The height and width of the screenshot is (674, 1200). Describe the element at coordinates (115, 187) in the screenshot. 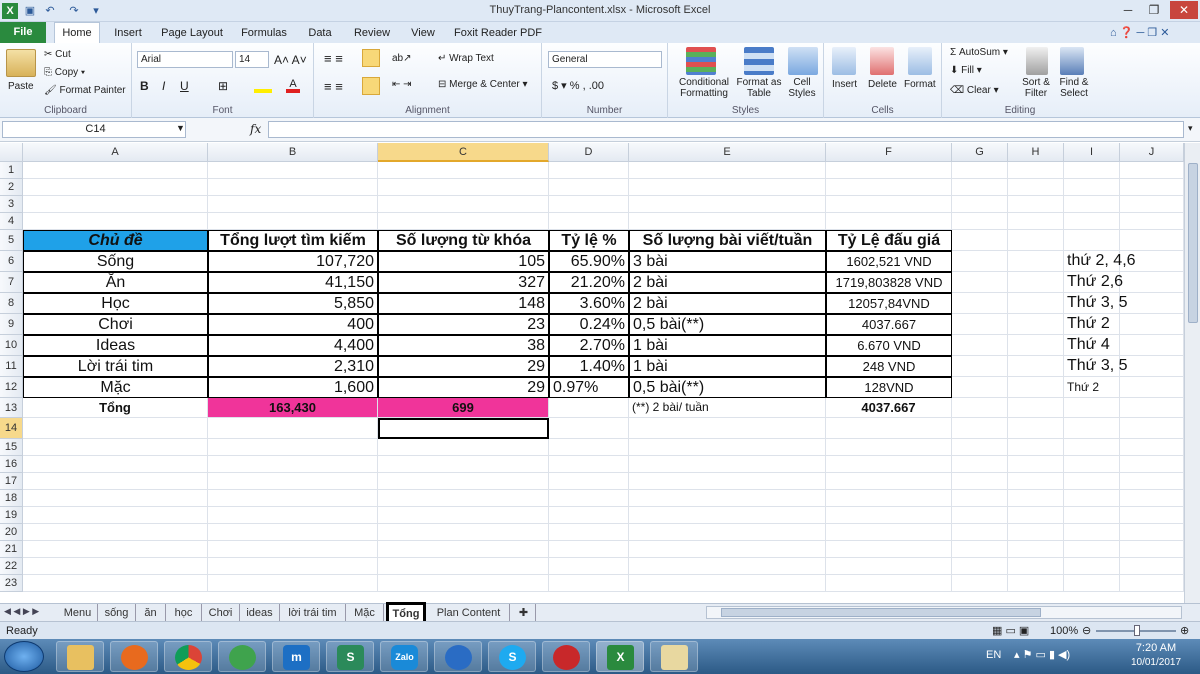

I see `cell-a2` at that location.